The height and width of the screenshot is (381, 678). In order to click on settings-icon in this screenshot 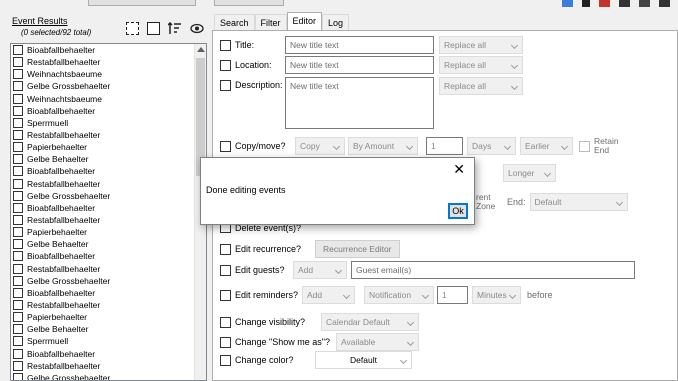, I will do `click(624, 3)`.